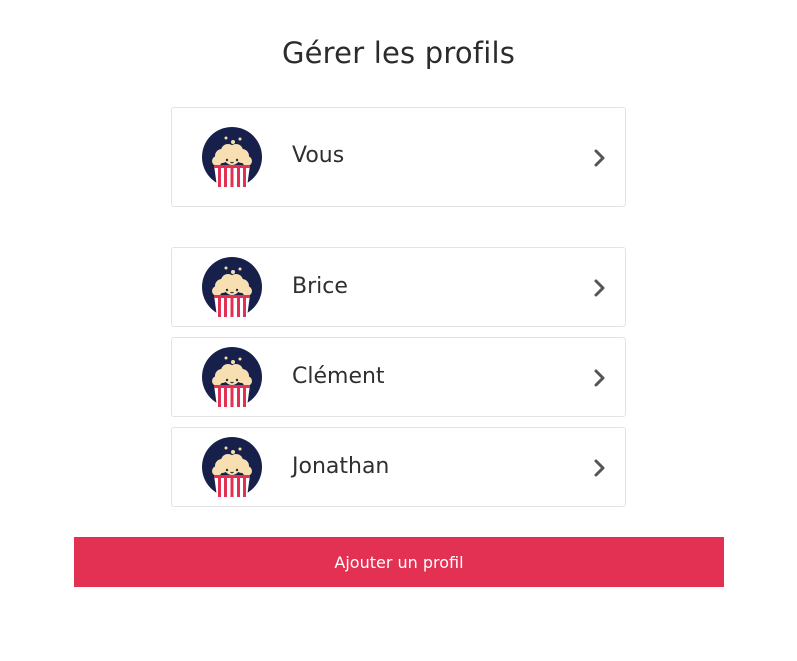  I want to click on page-title: Gérer les profils, so click(398, 53).